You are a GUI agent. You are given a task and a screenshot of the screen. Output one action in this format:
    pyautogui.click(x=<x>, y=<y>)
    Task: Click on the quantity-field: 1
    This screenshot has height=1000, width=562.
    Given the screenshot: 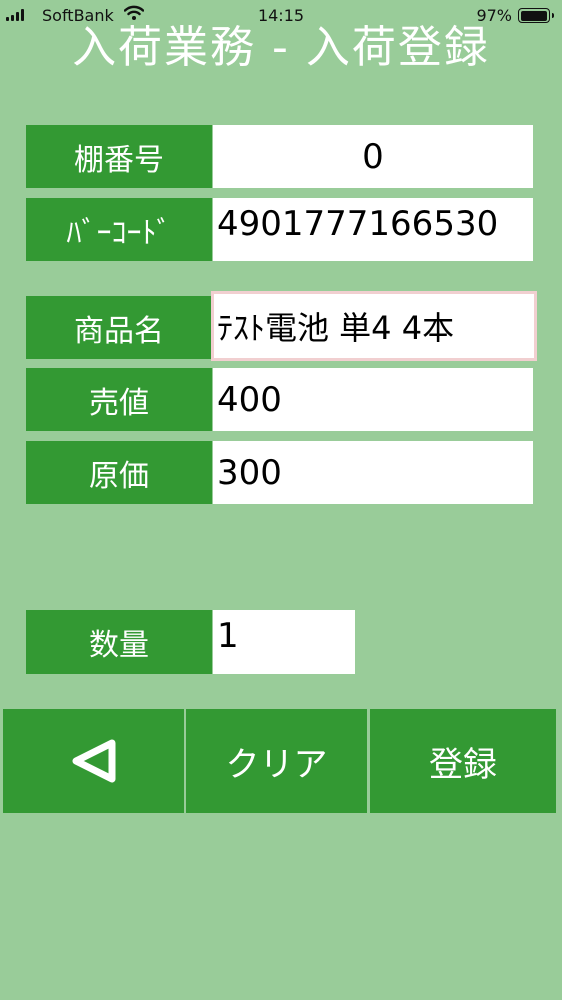 What is the action you would take?
    pyautogui.click(x=284, y=642)
    